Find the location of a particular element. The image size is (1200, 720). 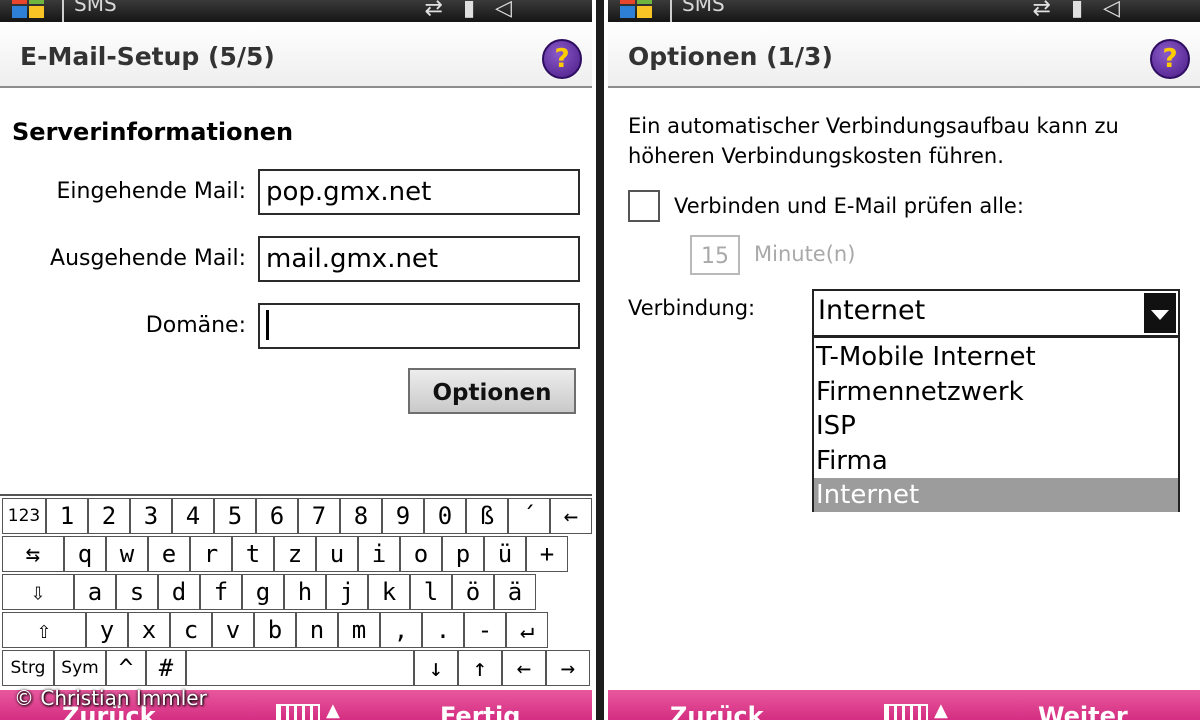

key-5-3: ^ is located at coordinates (126, 668).